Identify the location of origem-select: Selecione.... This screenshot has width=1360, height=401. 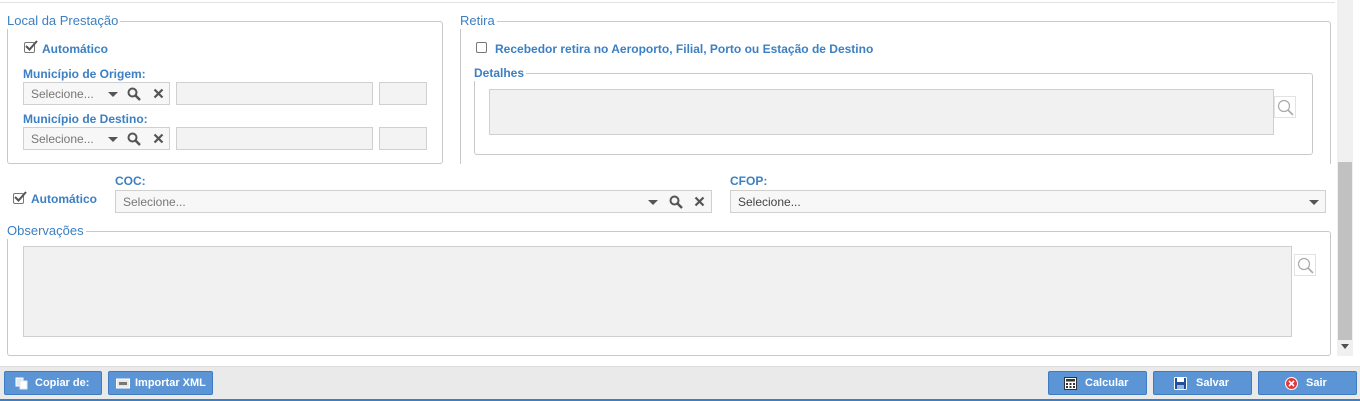
(96, 93).